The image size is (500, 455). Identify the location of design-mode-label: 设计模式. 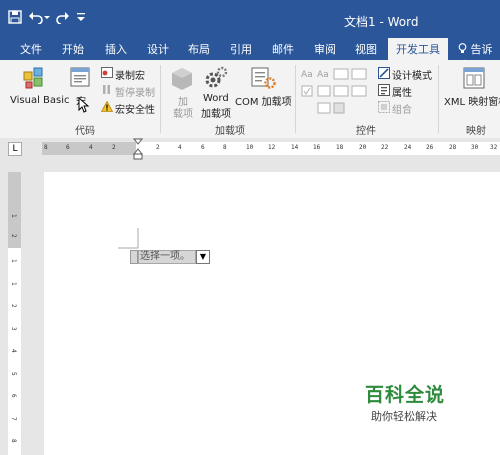
(412, 76).